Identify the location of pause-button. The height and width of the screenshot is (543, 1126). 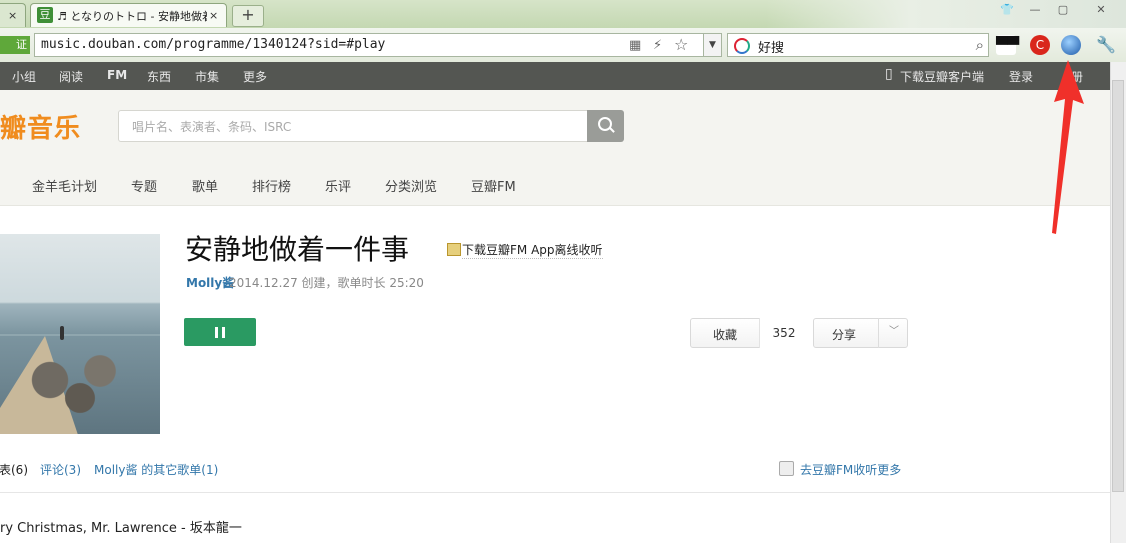
(220, 332).